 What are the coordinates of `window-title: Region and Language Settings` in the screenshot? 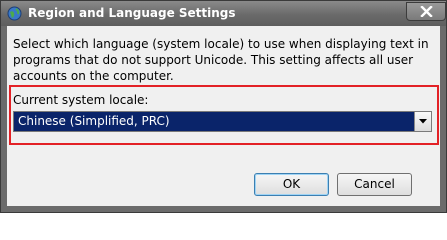 It's located at (132, 13).